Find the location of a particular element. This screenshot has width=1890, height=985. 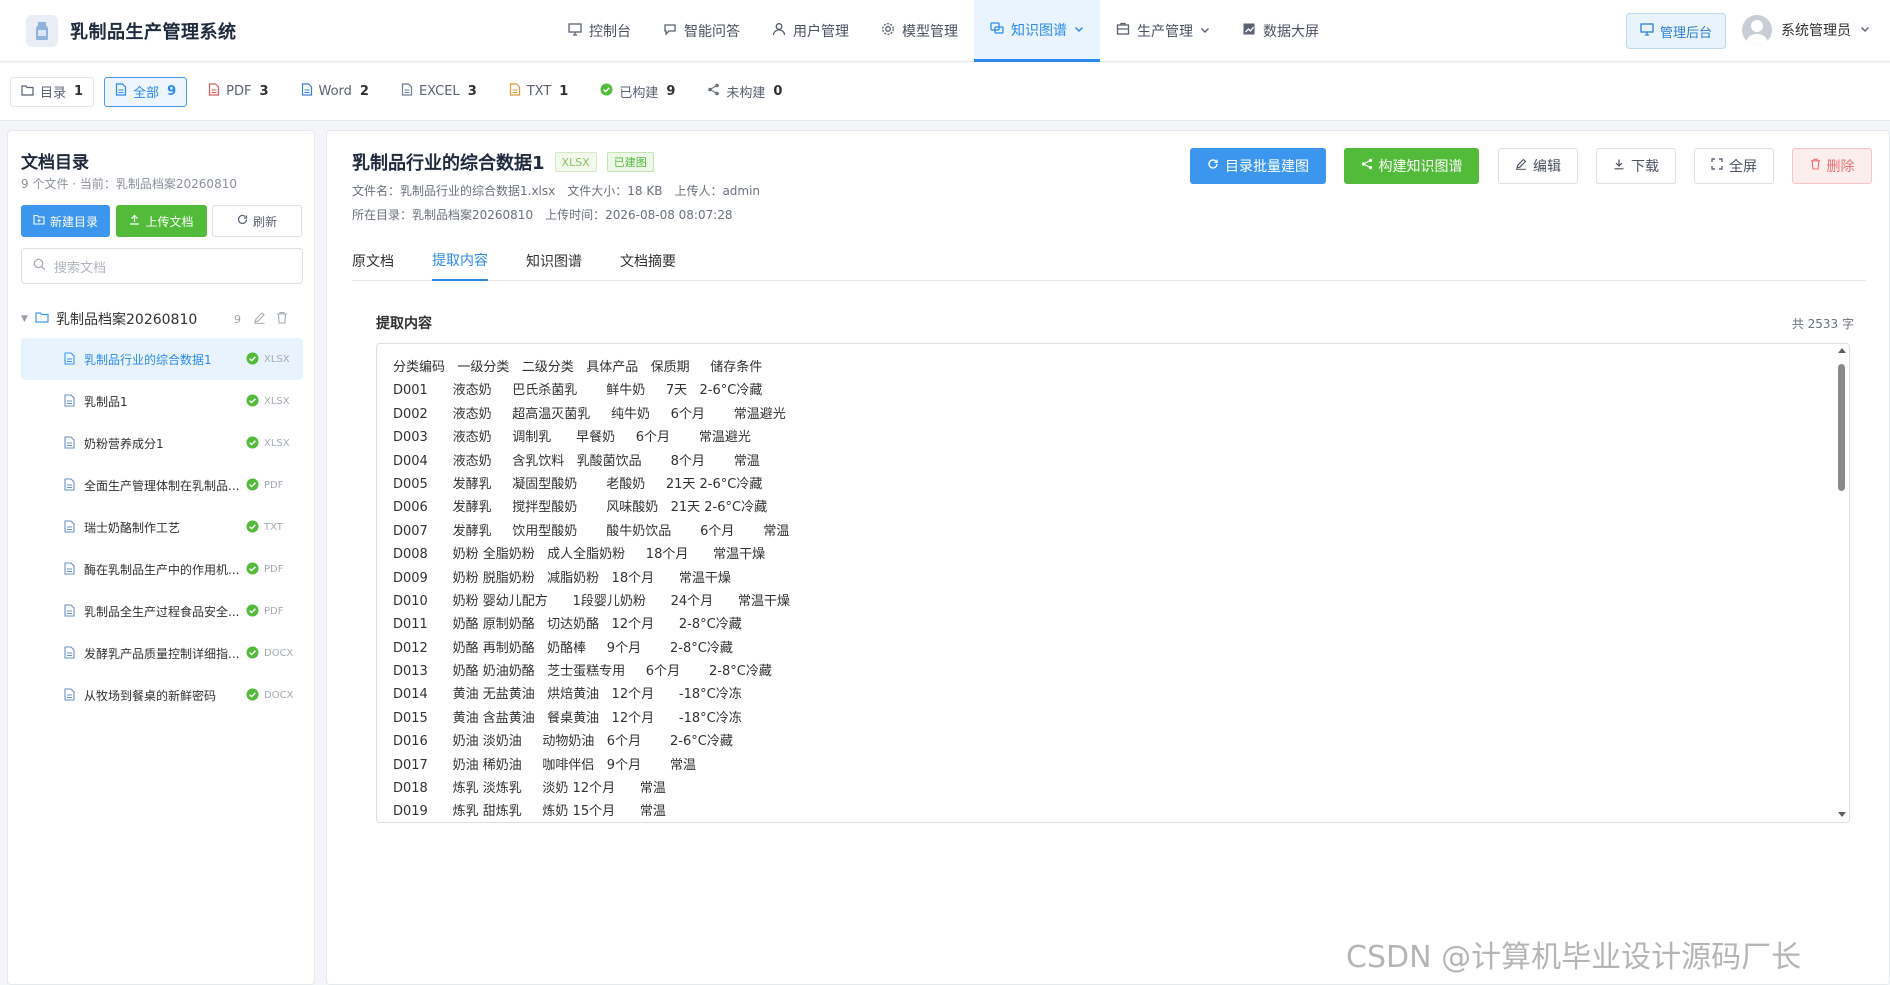

document-search-input: 搜索文档 is located at coordinates (162, 266).